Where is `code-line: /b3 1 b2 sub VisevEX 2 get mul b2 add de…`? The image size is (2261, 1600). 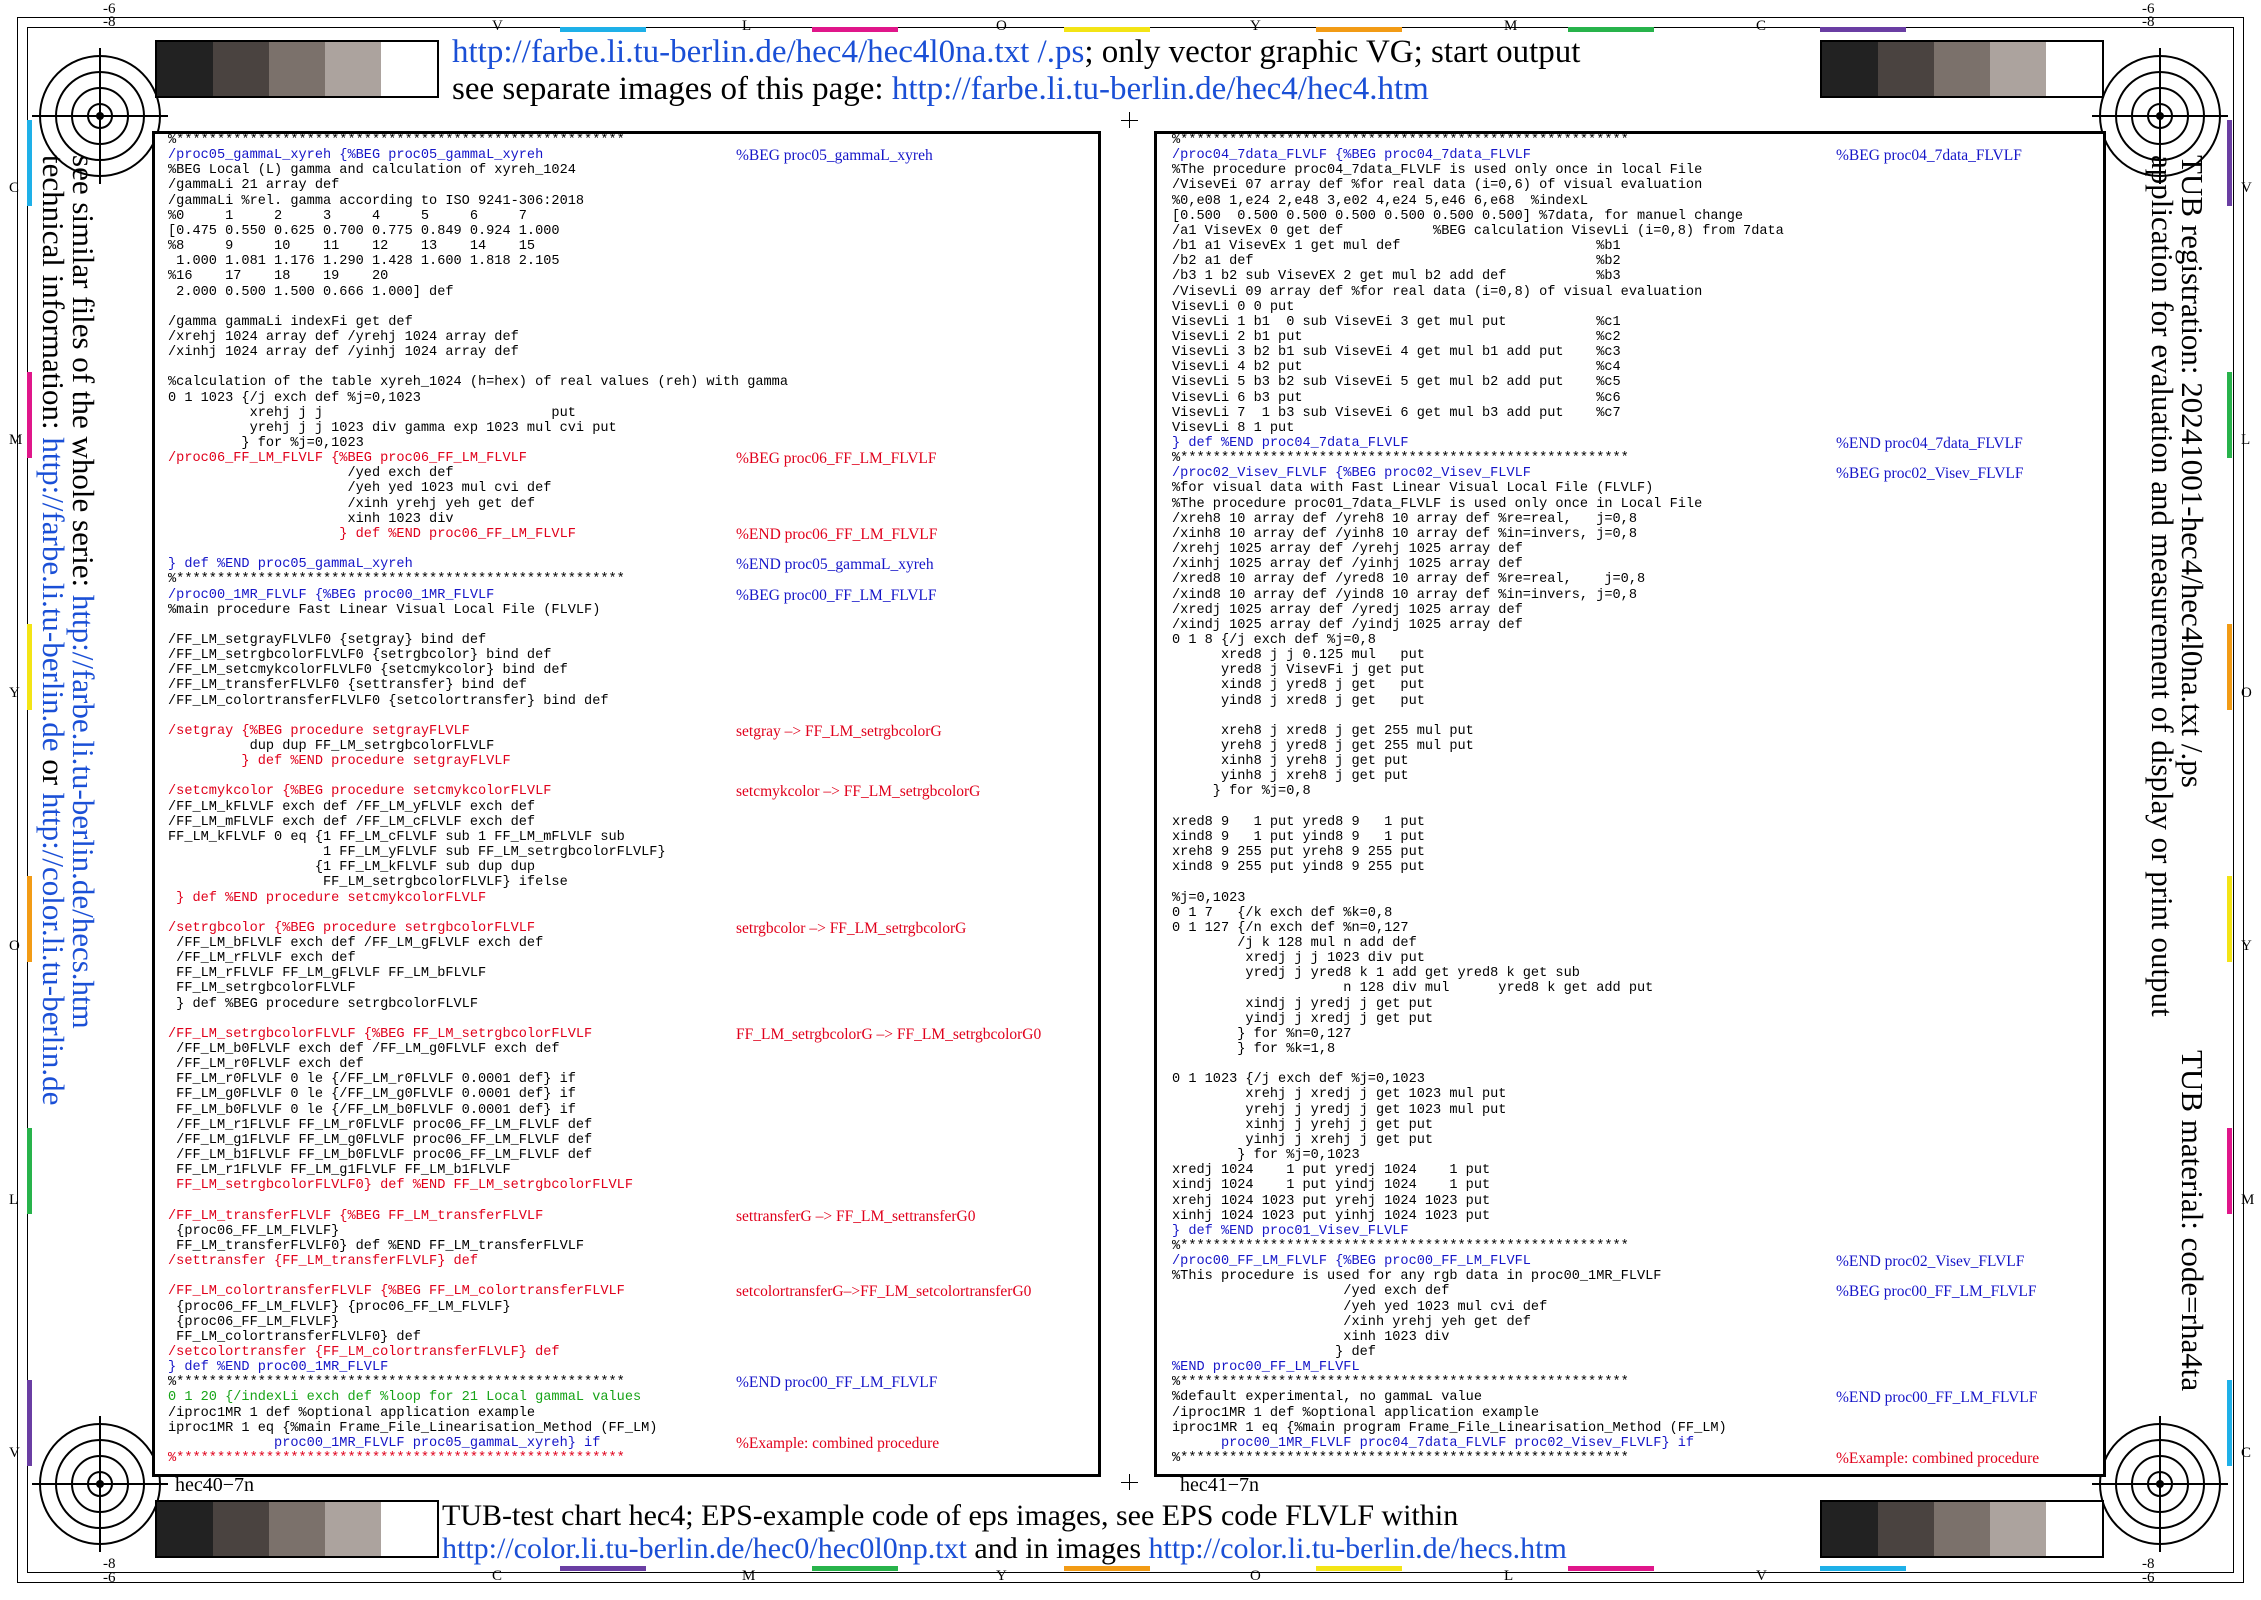 code-line: /b3 1 b2 sub VisevEX 2 get mul b2 add de… is located at coordinates (1396, 277).